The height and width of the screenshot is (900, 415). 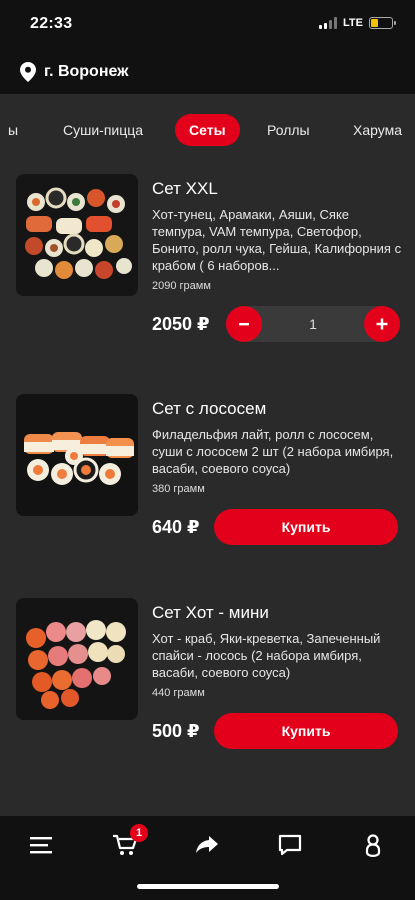 What do you see at coordinates (103, 130) in the screenshot?
I see `tab-sushi-pizza: Суши-пицца` at bounding box center [103, 130].